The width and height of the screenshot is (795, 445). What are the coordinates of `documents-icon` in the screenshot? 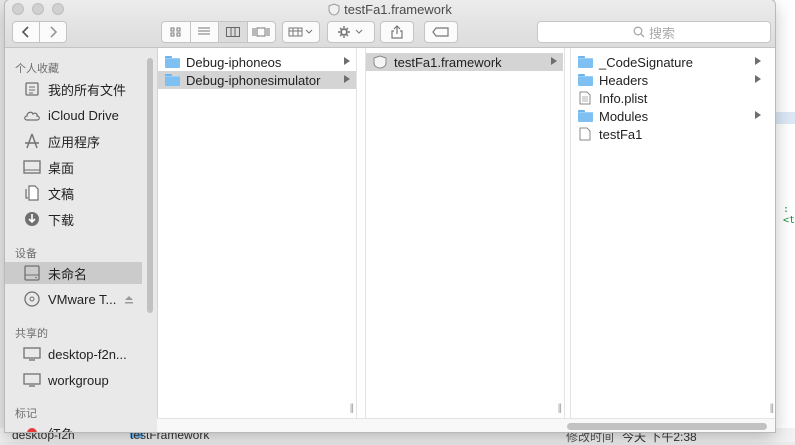 It's located at (32, 193).